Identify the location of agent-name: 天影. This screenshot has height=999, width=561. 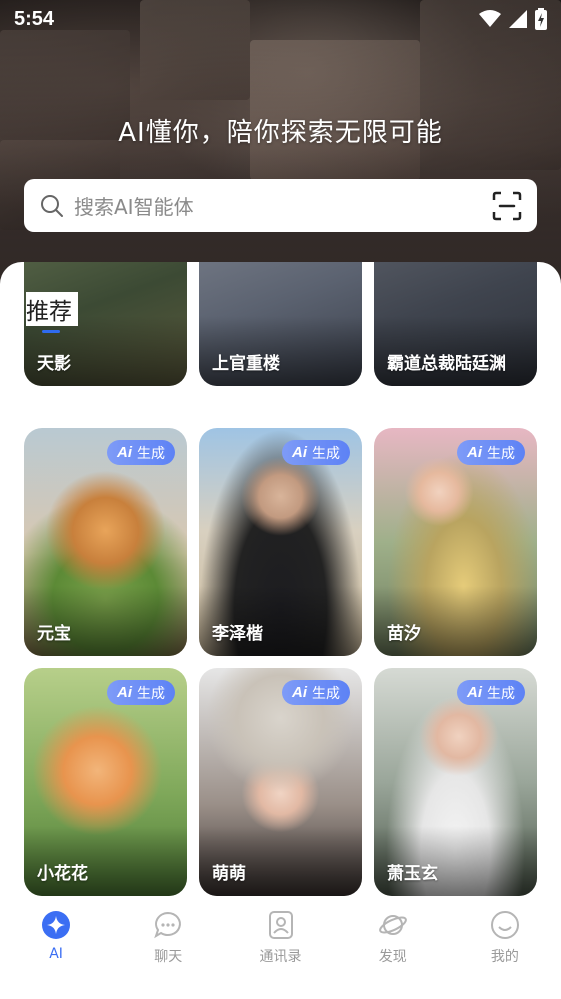
(54, 364).